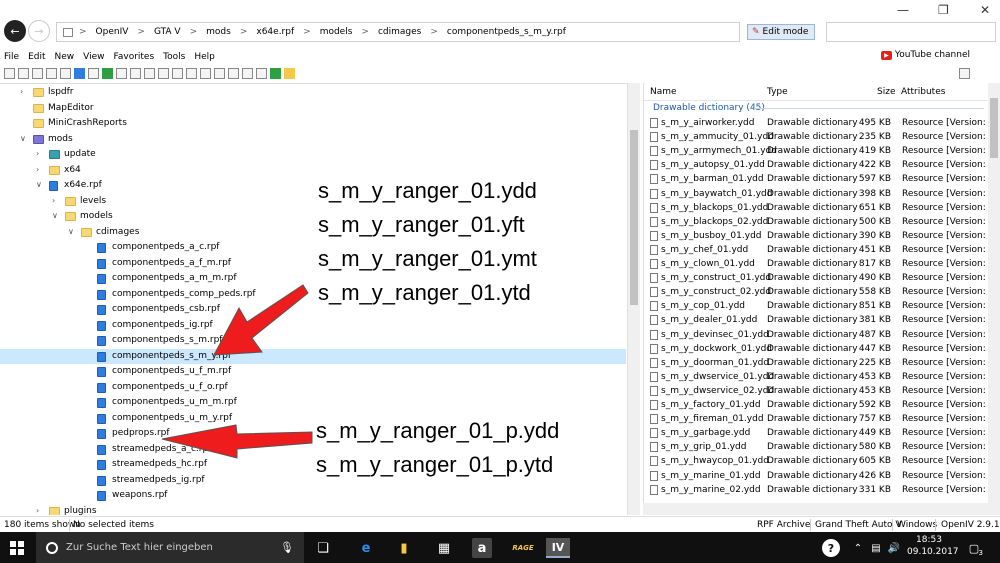 The image size is (1000, 563). Describe the element at coordinates (404, 548) in the screenshot. I see `file-explorer-icon: ▮` at that location.